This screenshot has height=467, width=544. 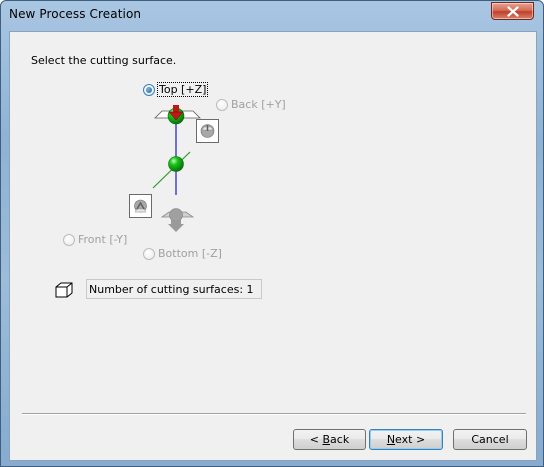 I want to click on back-surface-icon, so click(x=207, y=131).